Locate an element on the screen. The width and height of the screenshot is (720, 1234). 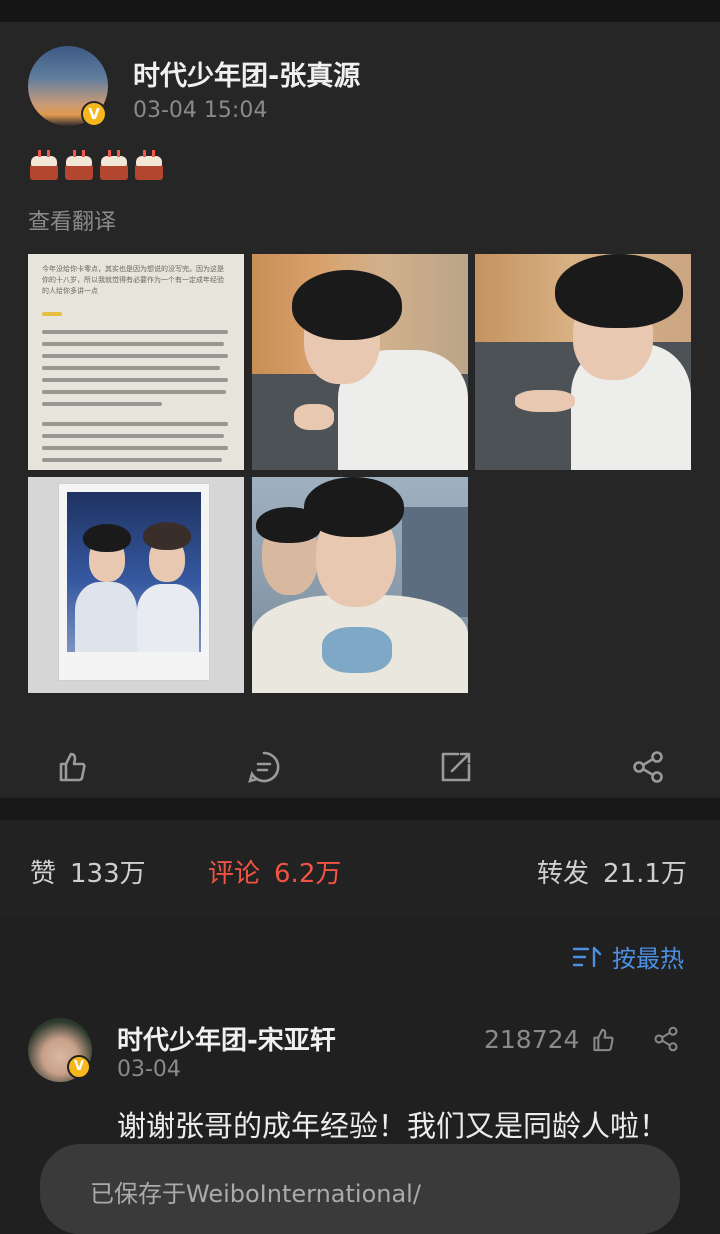
likes-label: 赞 is located at coordinates (43, 874).